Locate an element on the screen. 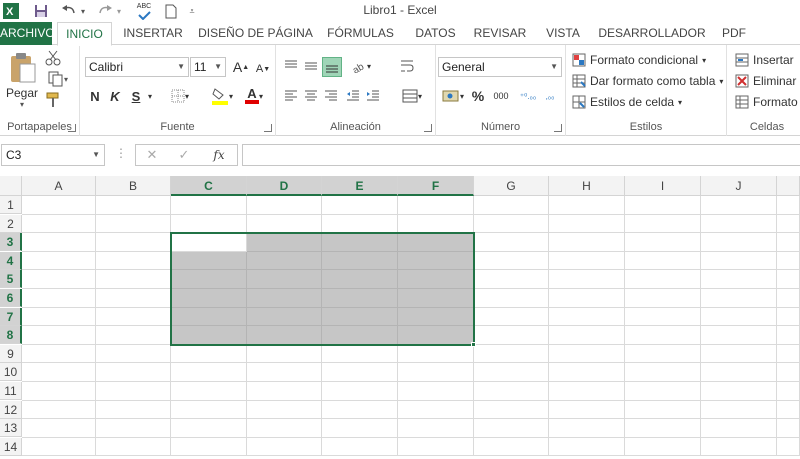 Image resolution: width=800 pixels, height=459 pixels. align-left-icon is located at coordinates (291, 96).